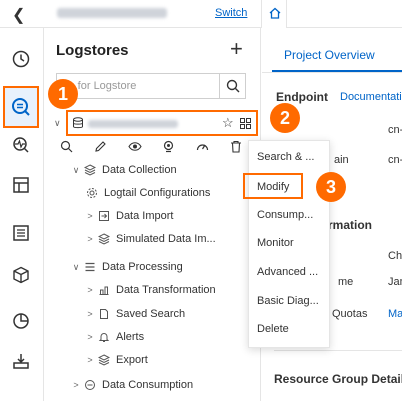  Describe the element at coordinates (21, 361) in the screenshot. I see `archive-download-icon` at that location.